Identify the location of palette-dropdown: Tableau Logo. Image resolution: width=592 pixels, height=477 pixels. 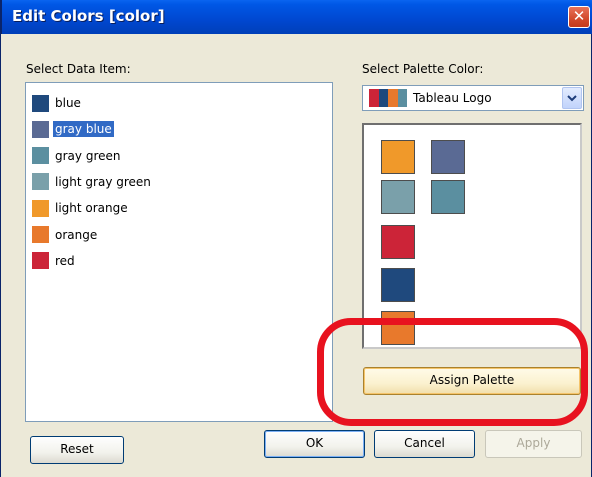
(473, 98).